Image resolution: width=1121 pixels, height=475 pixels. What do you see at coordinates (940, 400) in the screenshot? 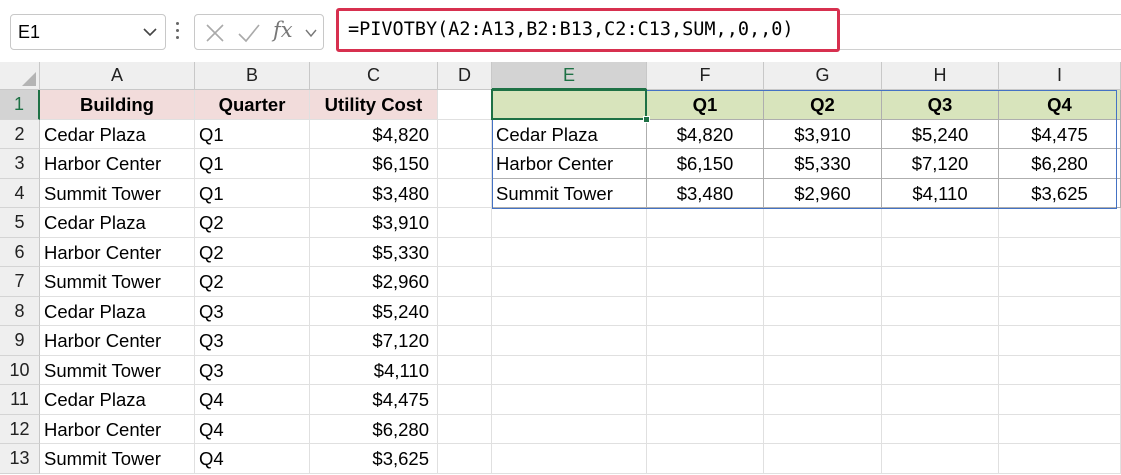
I see `cell-h11` at bounding box center [940, 400].